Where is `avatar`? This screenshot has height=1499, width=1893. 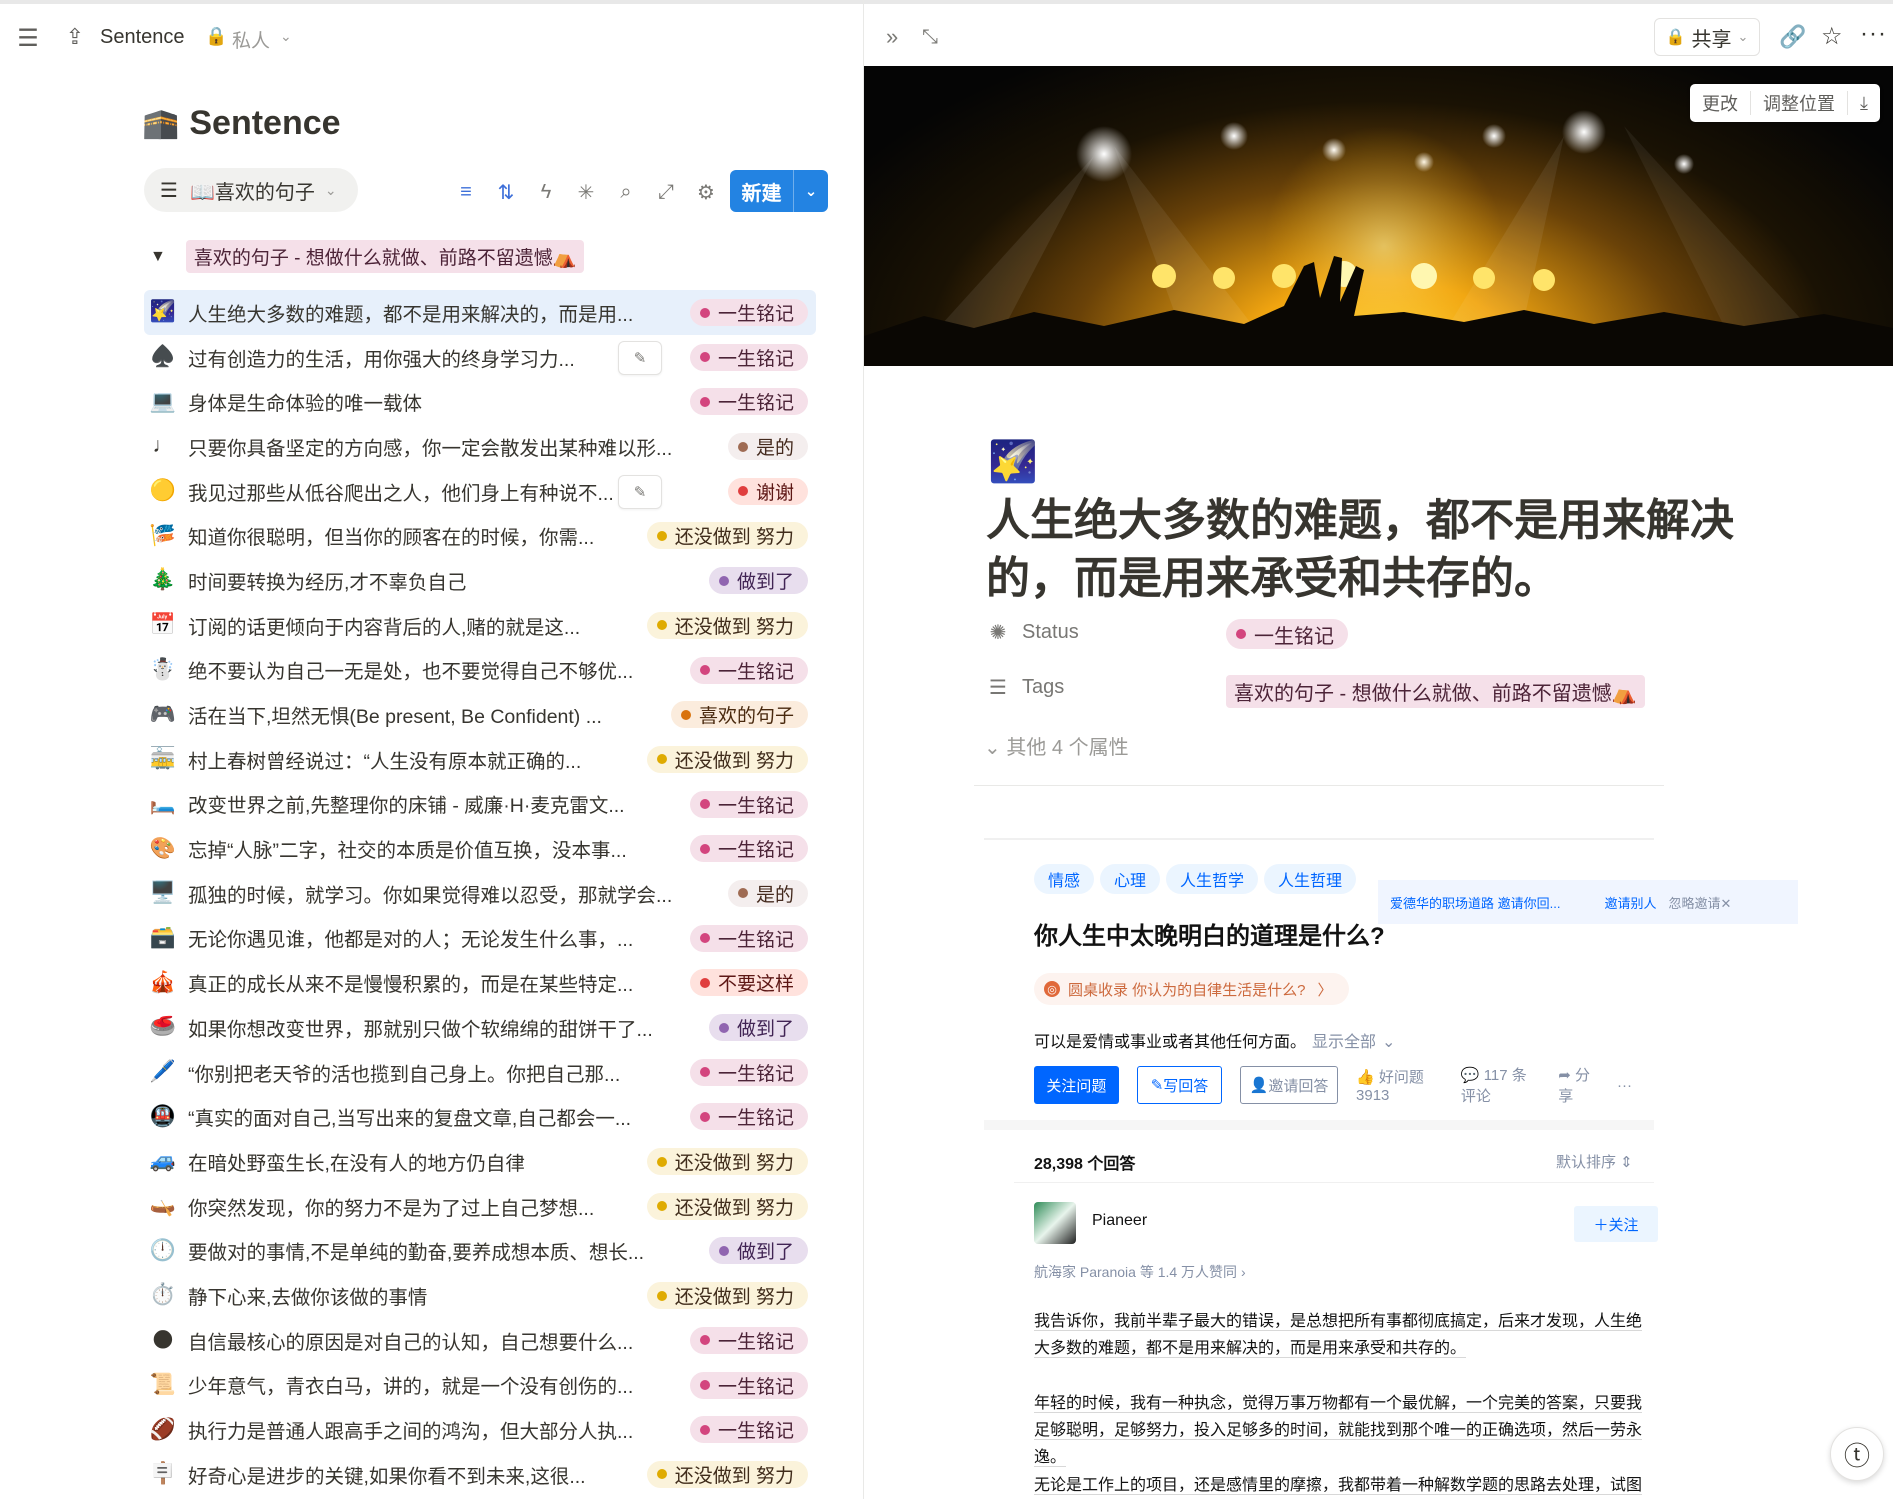 avatar is located at coordinates (1055, 1223).